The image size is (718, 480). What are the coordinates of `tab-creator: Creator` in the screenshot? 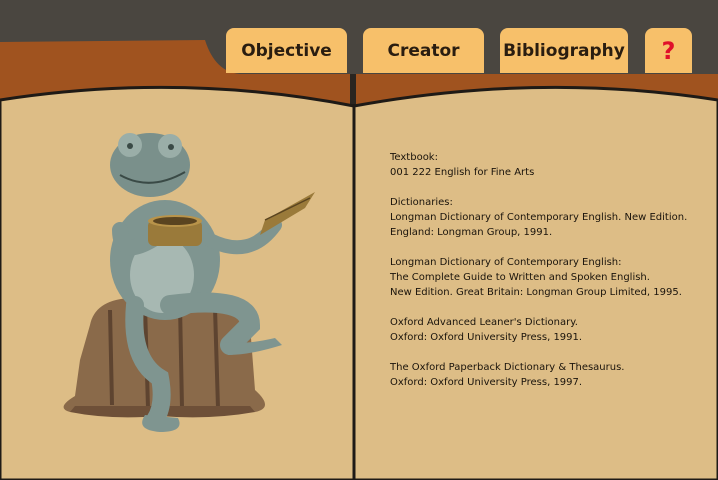 It's located at (423, 50).